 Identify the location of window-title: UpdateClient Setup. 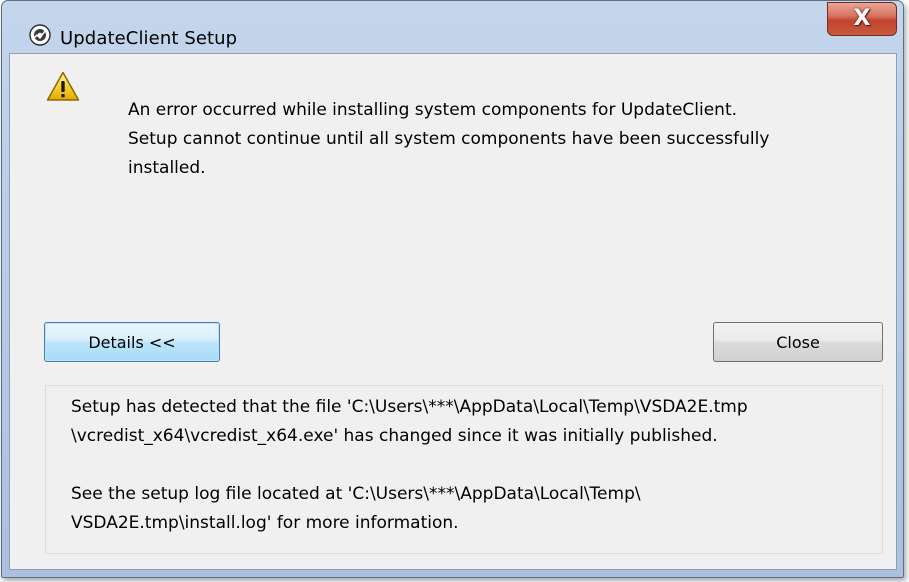
(149, 38).